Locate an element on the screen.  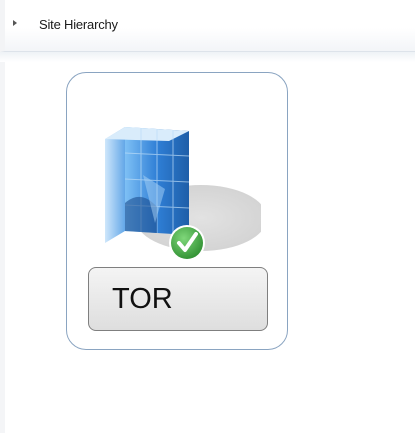
breadcrumb-shadow is located at coordinates (207, 57).